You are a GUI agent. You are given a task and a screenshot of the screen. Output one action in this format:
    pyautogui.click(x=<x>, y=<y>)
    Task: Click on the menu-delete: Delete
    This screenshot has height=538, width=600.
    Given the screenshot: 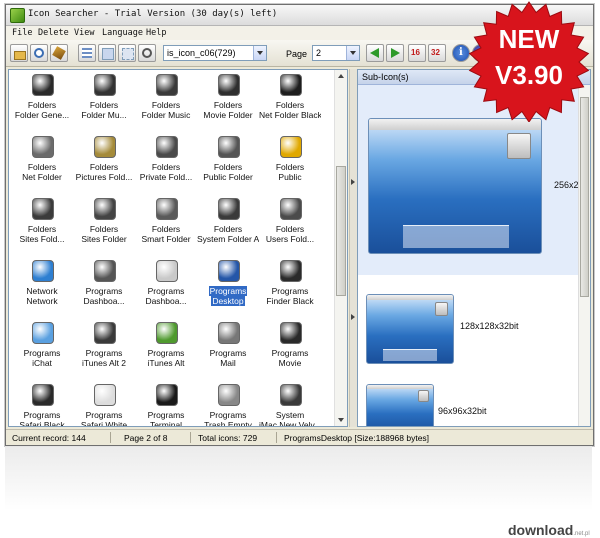 What is the action you would take?
    pyautogui.click(x=53, y=33)
    